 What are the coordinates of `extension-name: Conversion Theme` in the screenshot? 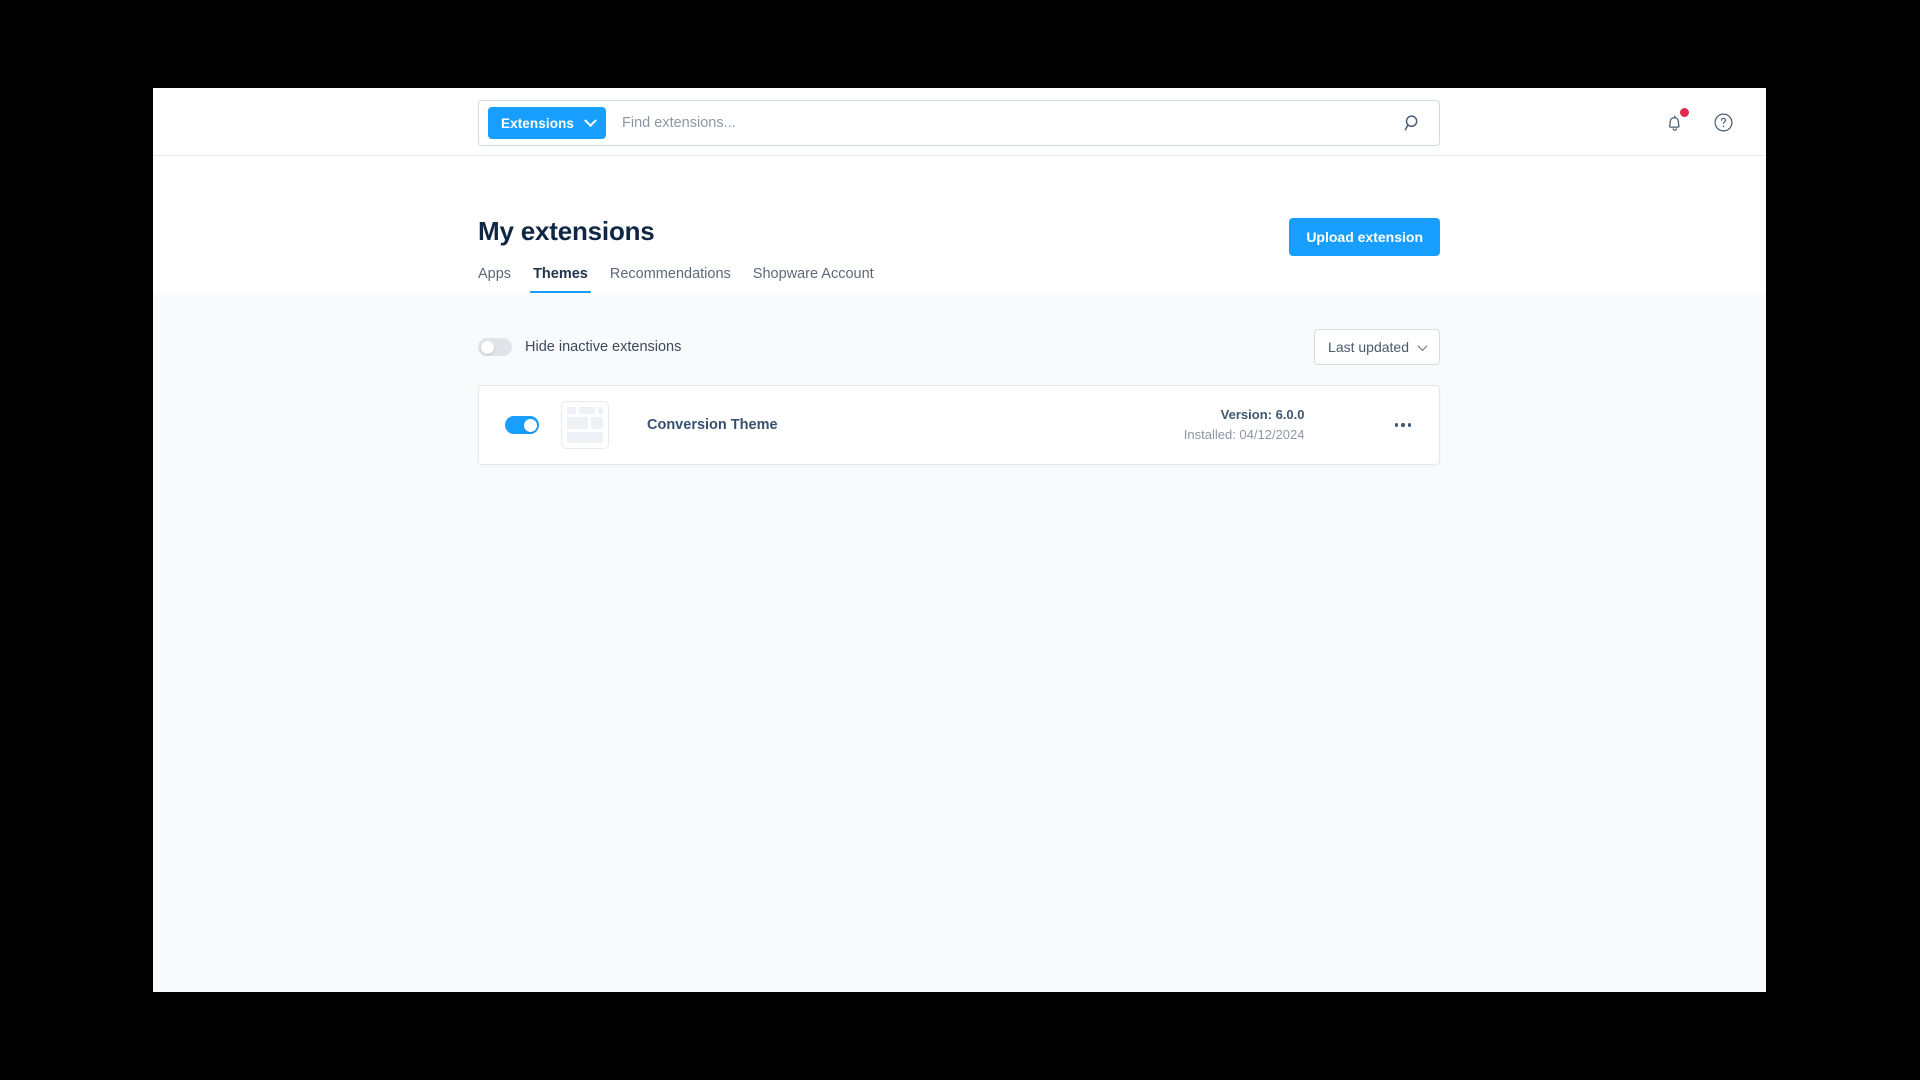 It's located at (712, 425).